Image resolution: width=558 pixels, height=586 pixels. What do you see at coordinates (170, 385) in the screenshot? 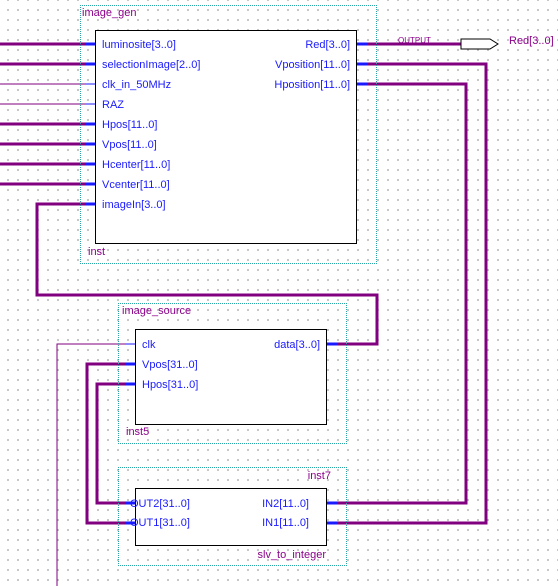
I see `port-hpos-31: Hpos[31..0]` at bounding box center [170, 385].